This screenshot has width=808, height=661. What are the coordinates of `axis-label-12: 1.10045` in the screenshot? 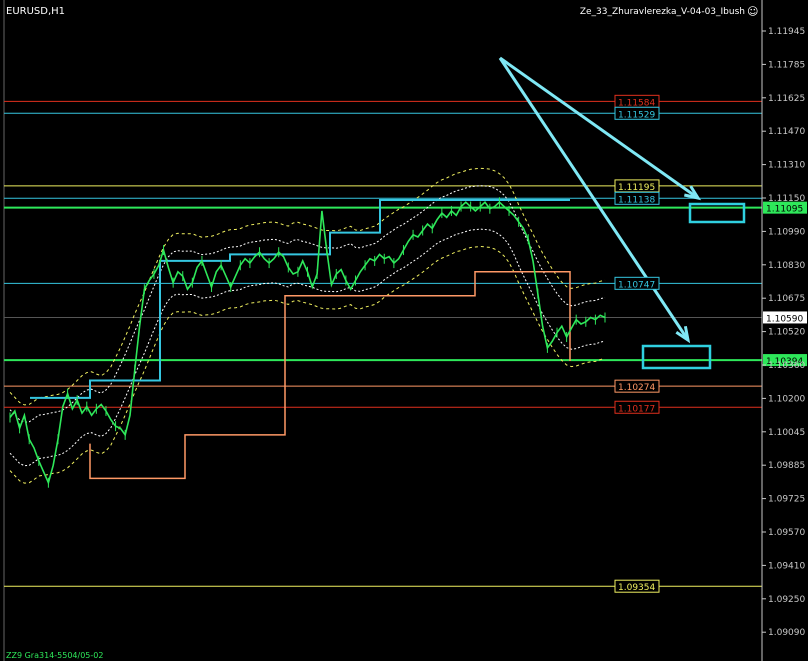 It's located at (786, 433).